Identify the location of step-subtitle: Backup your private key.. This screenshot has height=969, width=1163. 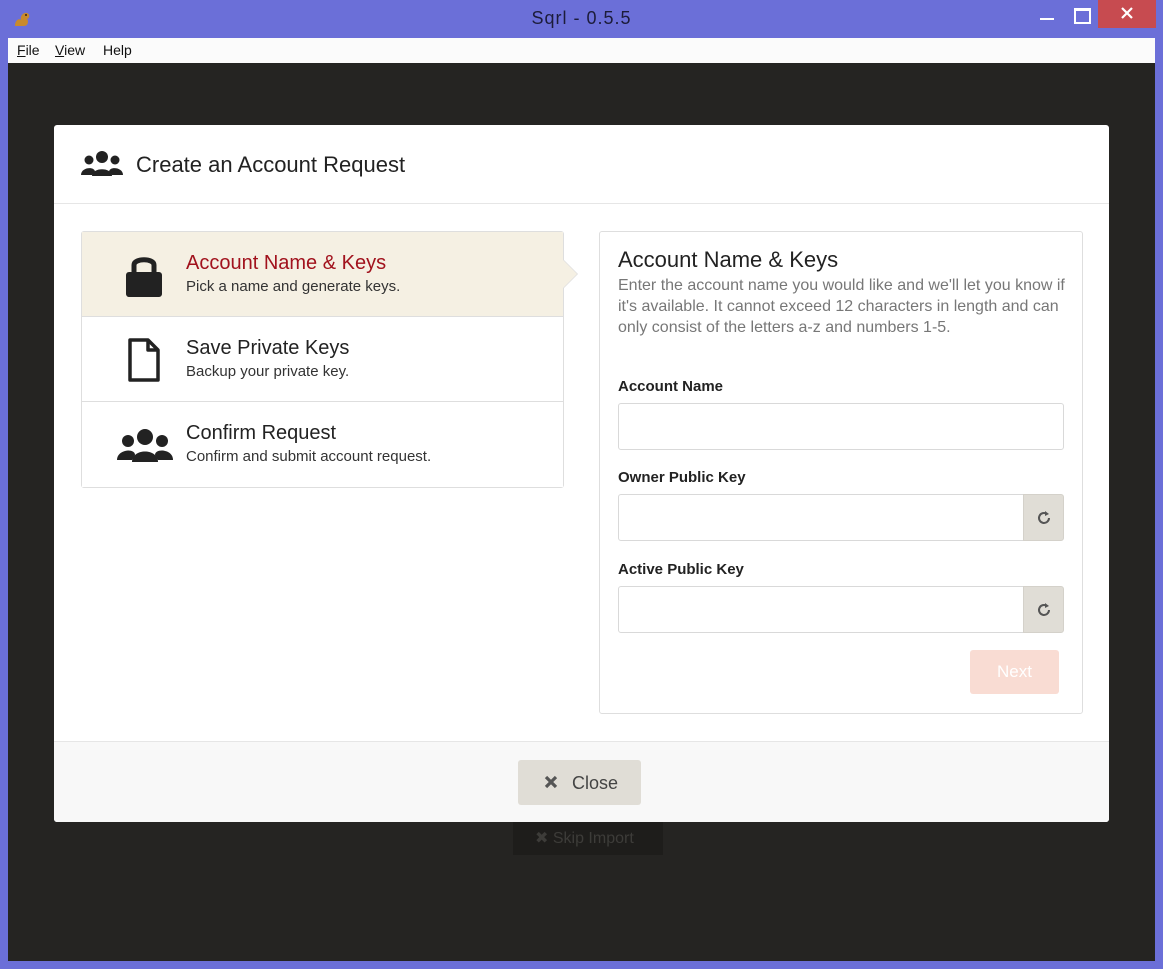
(268, 371).